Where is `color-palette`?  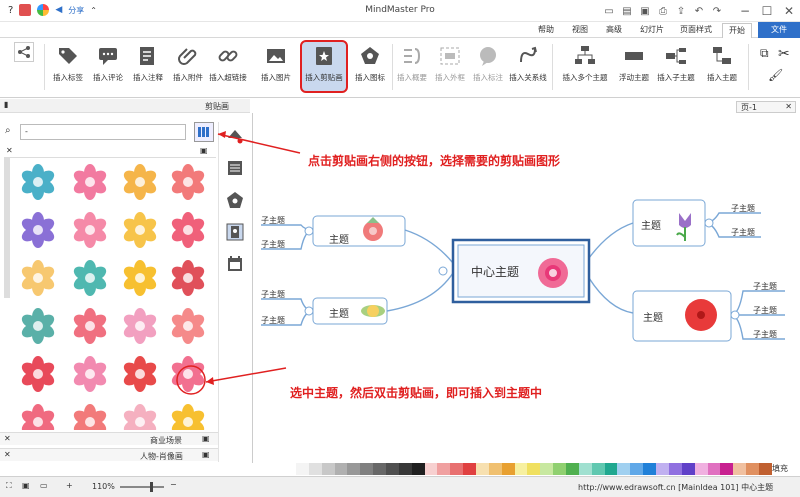
color-palette is located at coordinates (534, 469).